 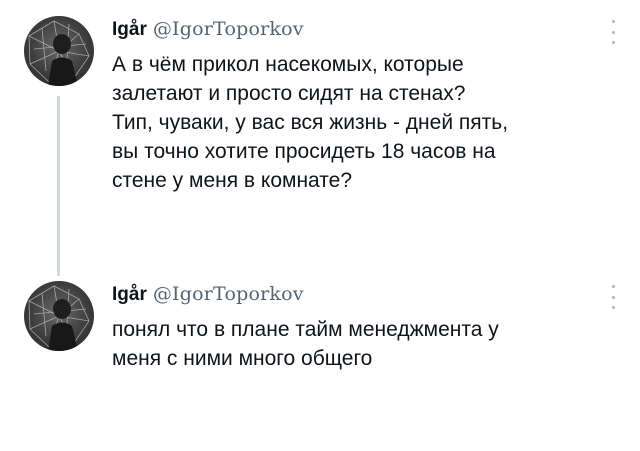 What do you see at coordinates (288, 64) in the screenshot?
I see `tweet-text-line: А в чём прикол насекомых, которые` at bounding box center [288, 64].